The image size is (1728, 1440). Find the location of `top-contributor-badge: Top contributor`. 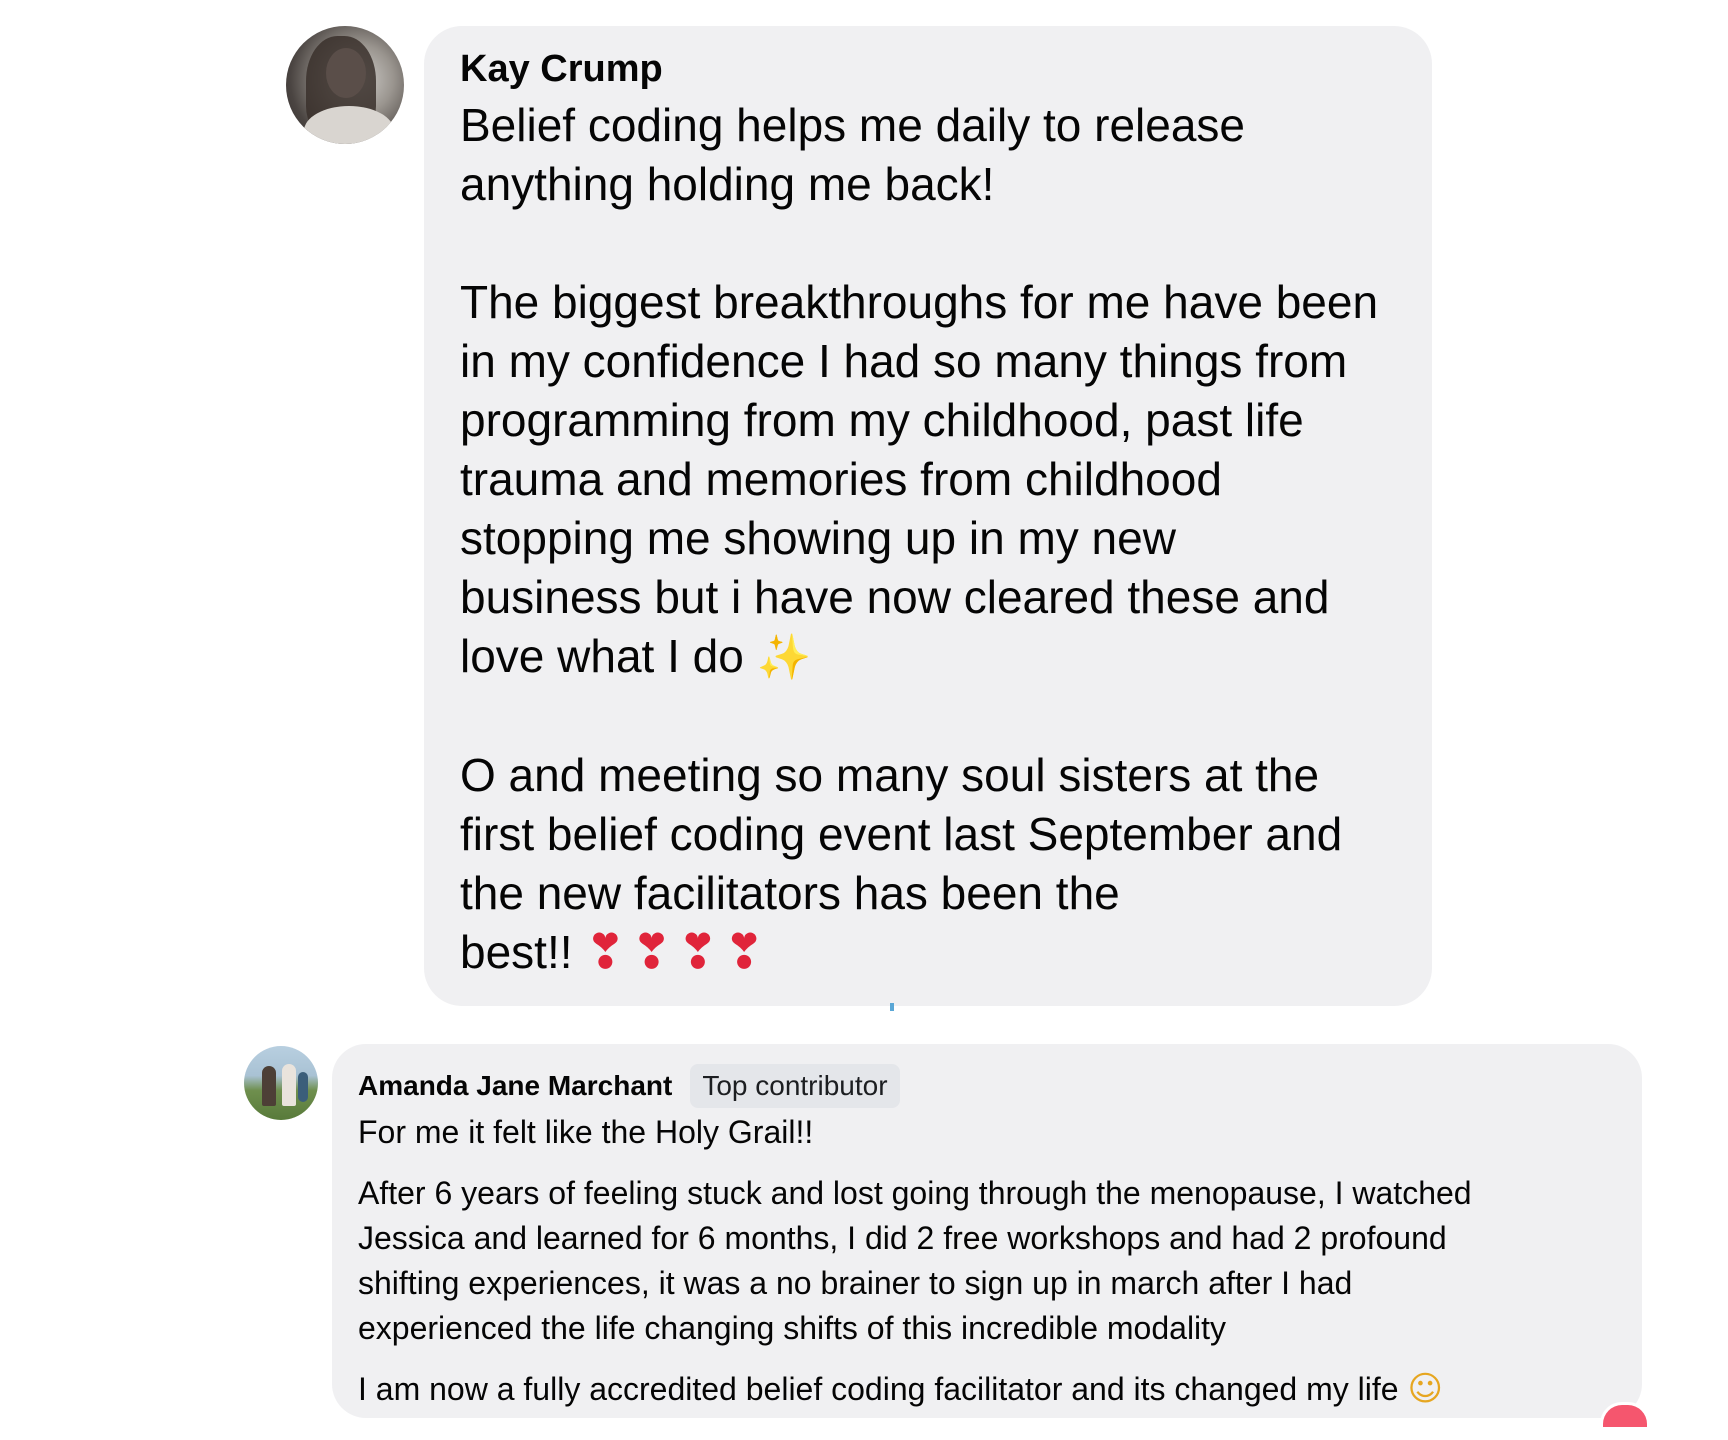

top-contributor-badge: Top contributor is located at coordinates (795, 1086).